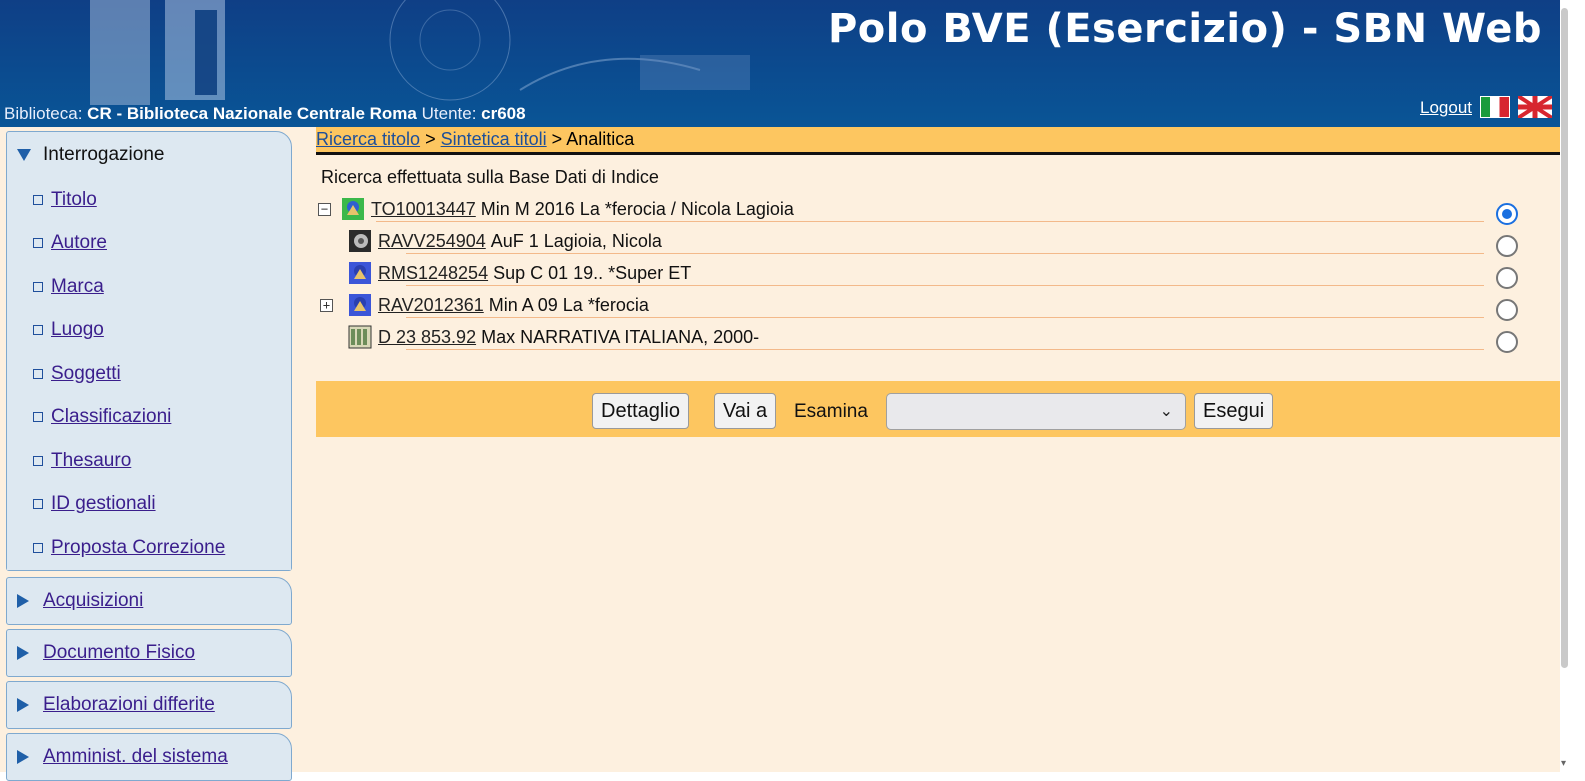 The height and width of the screenshot is (781, 1585). What do you see at coordinates (640, 411) in the screenshot?
I see `dettaglio-button: Dettaglio` at bounding box center [640, 411].